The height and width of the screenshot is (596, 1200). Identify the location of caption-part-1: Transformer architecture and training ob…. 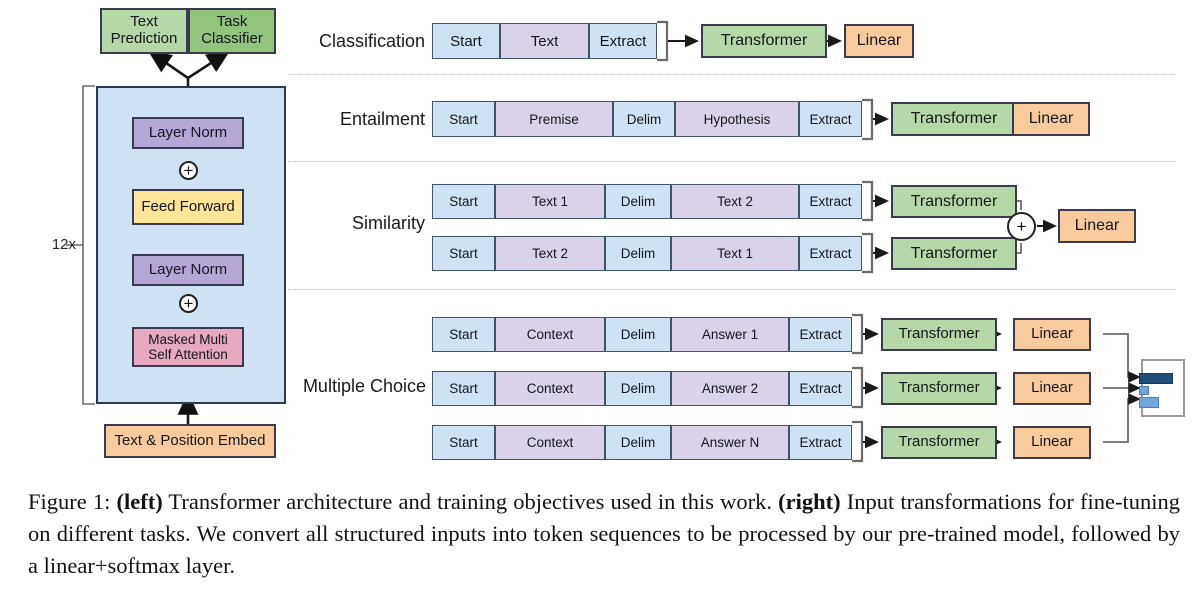
(470, 501).